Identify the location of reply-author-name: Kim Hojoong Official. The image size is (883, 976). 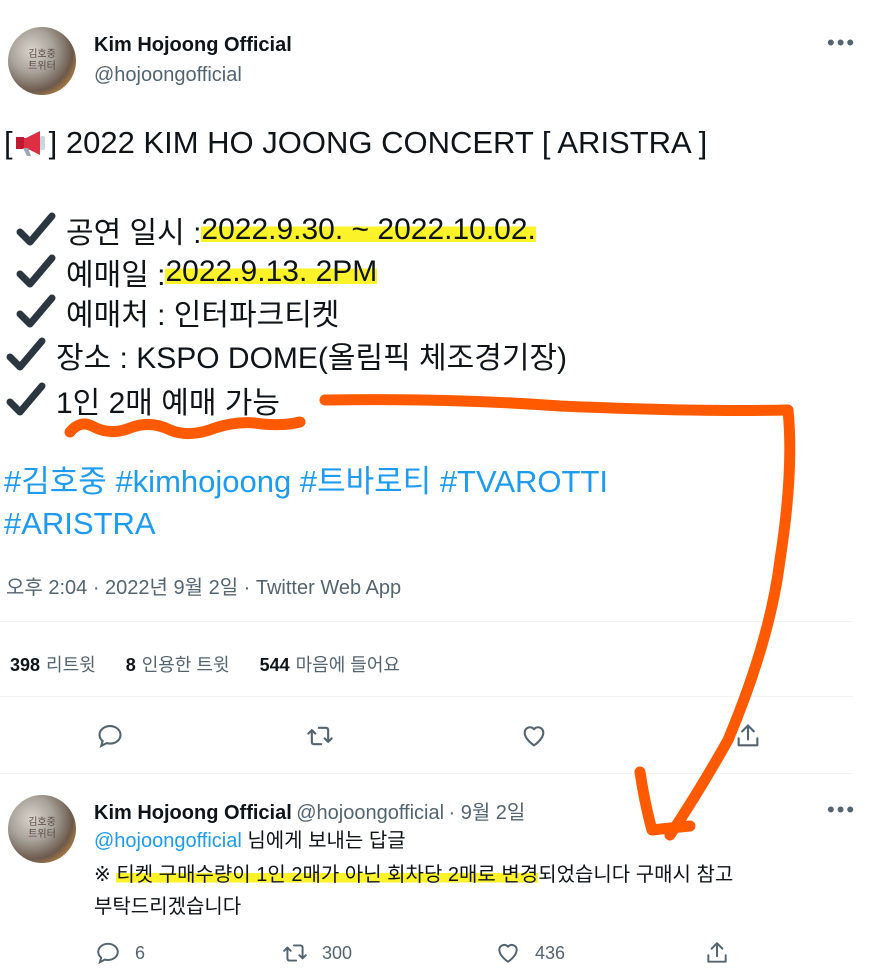
(193, 813).